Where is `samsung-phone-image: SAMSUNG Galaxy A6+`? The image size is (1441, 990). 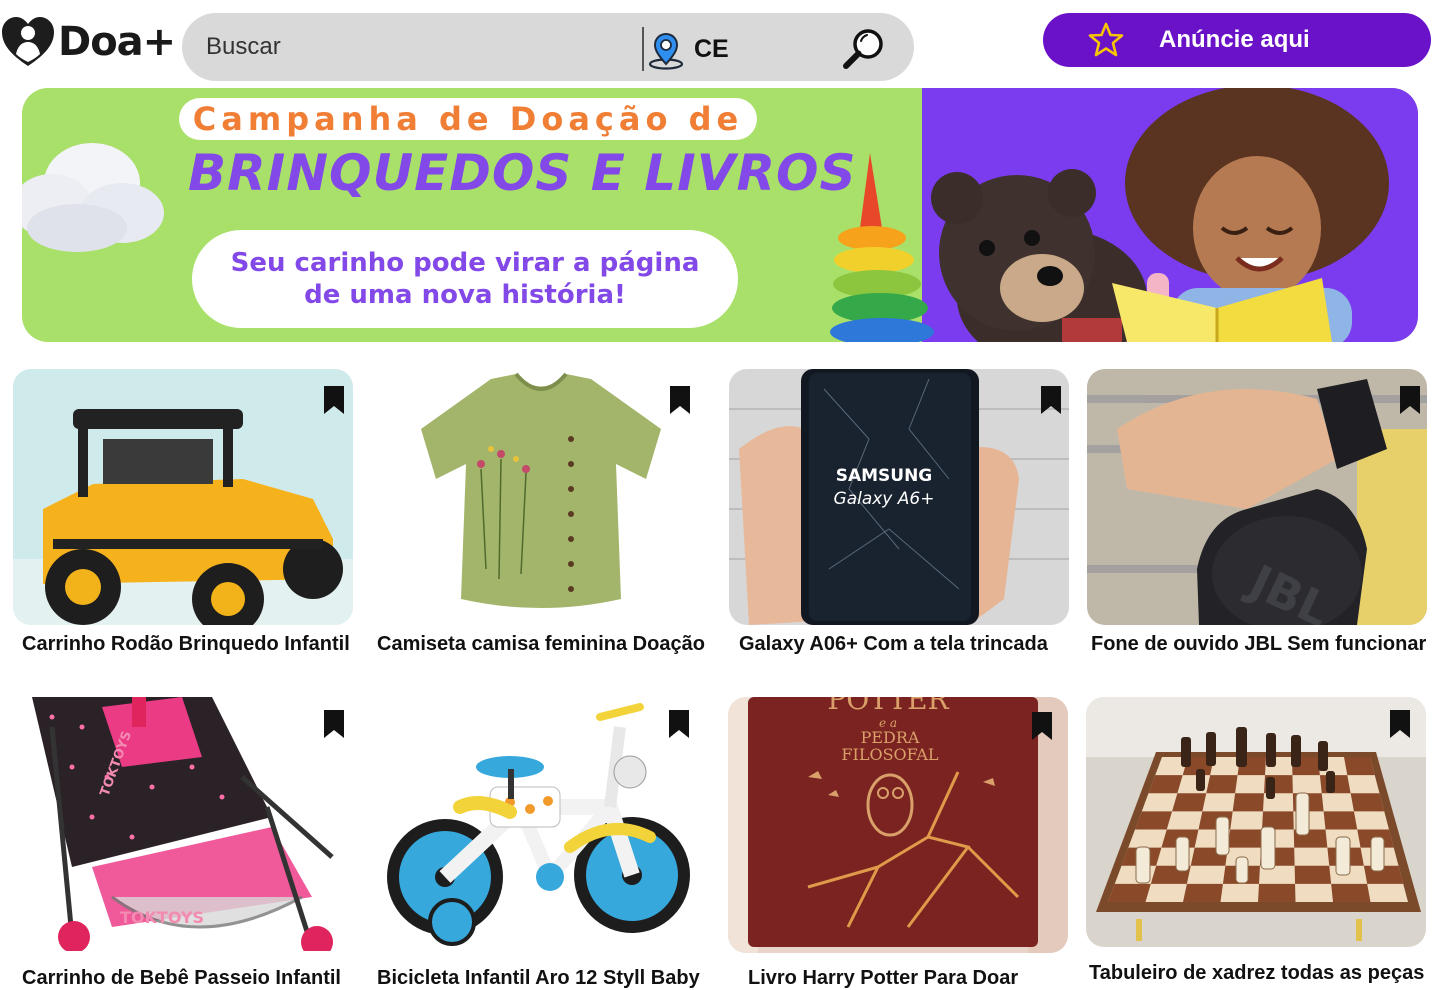 samsung-phone-image: SAMSUNG Galaxy A6+ is located at coordinates (899, 497).